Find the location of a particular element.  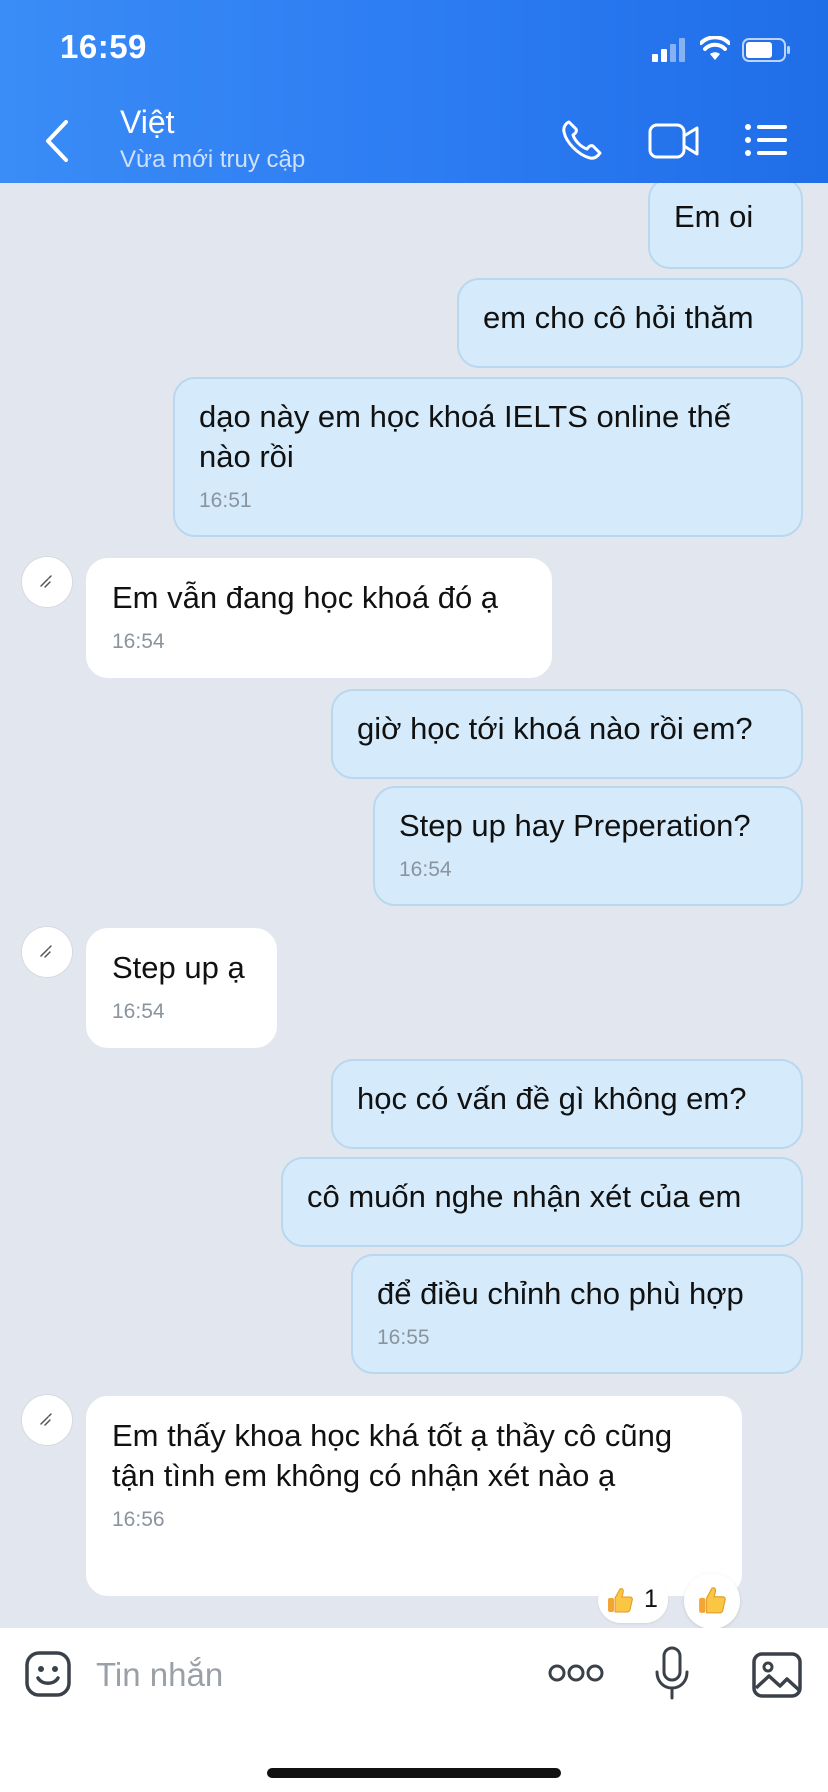

message-text: Em oi is located at coordinates (714, 216).